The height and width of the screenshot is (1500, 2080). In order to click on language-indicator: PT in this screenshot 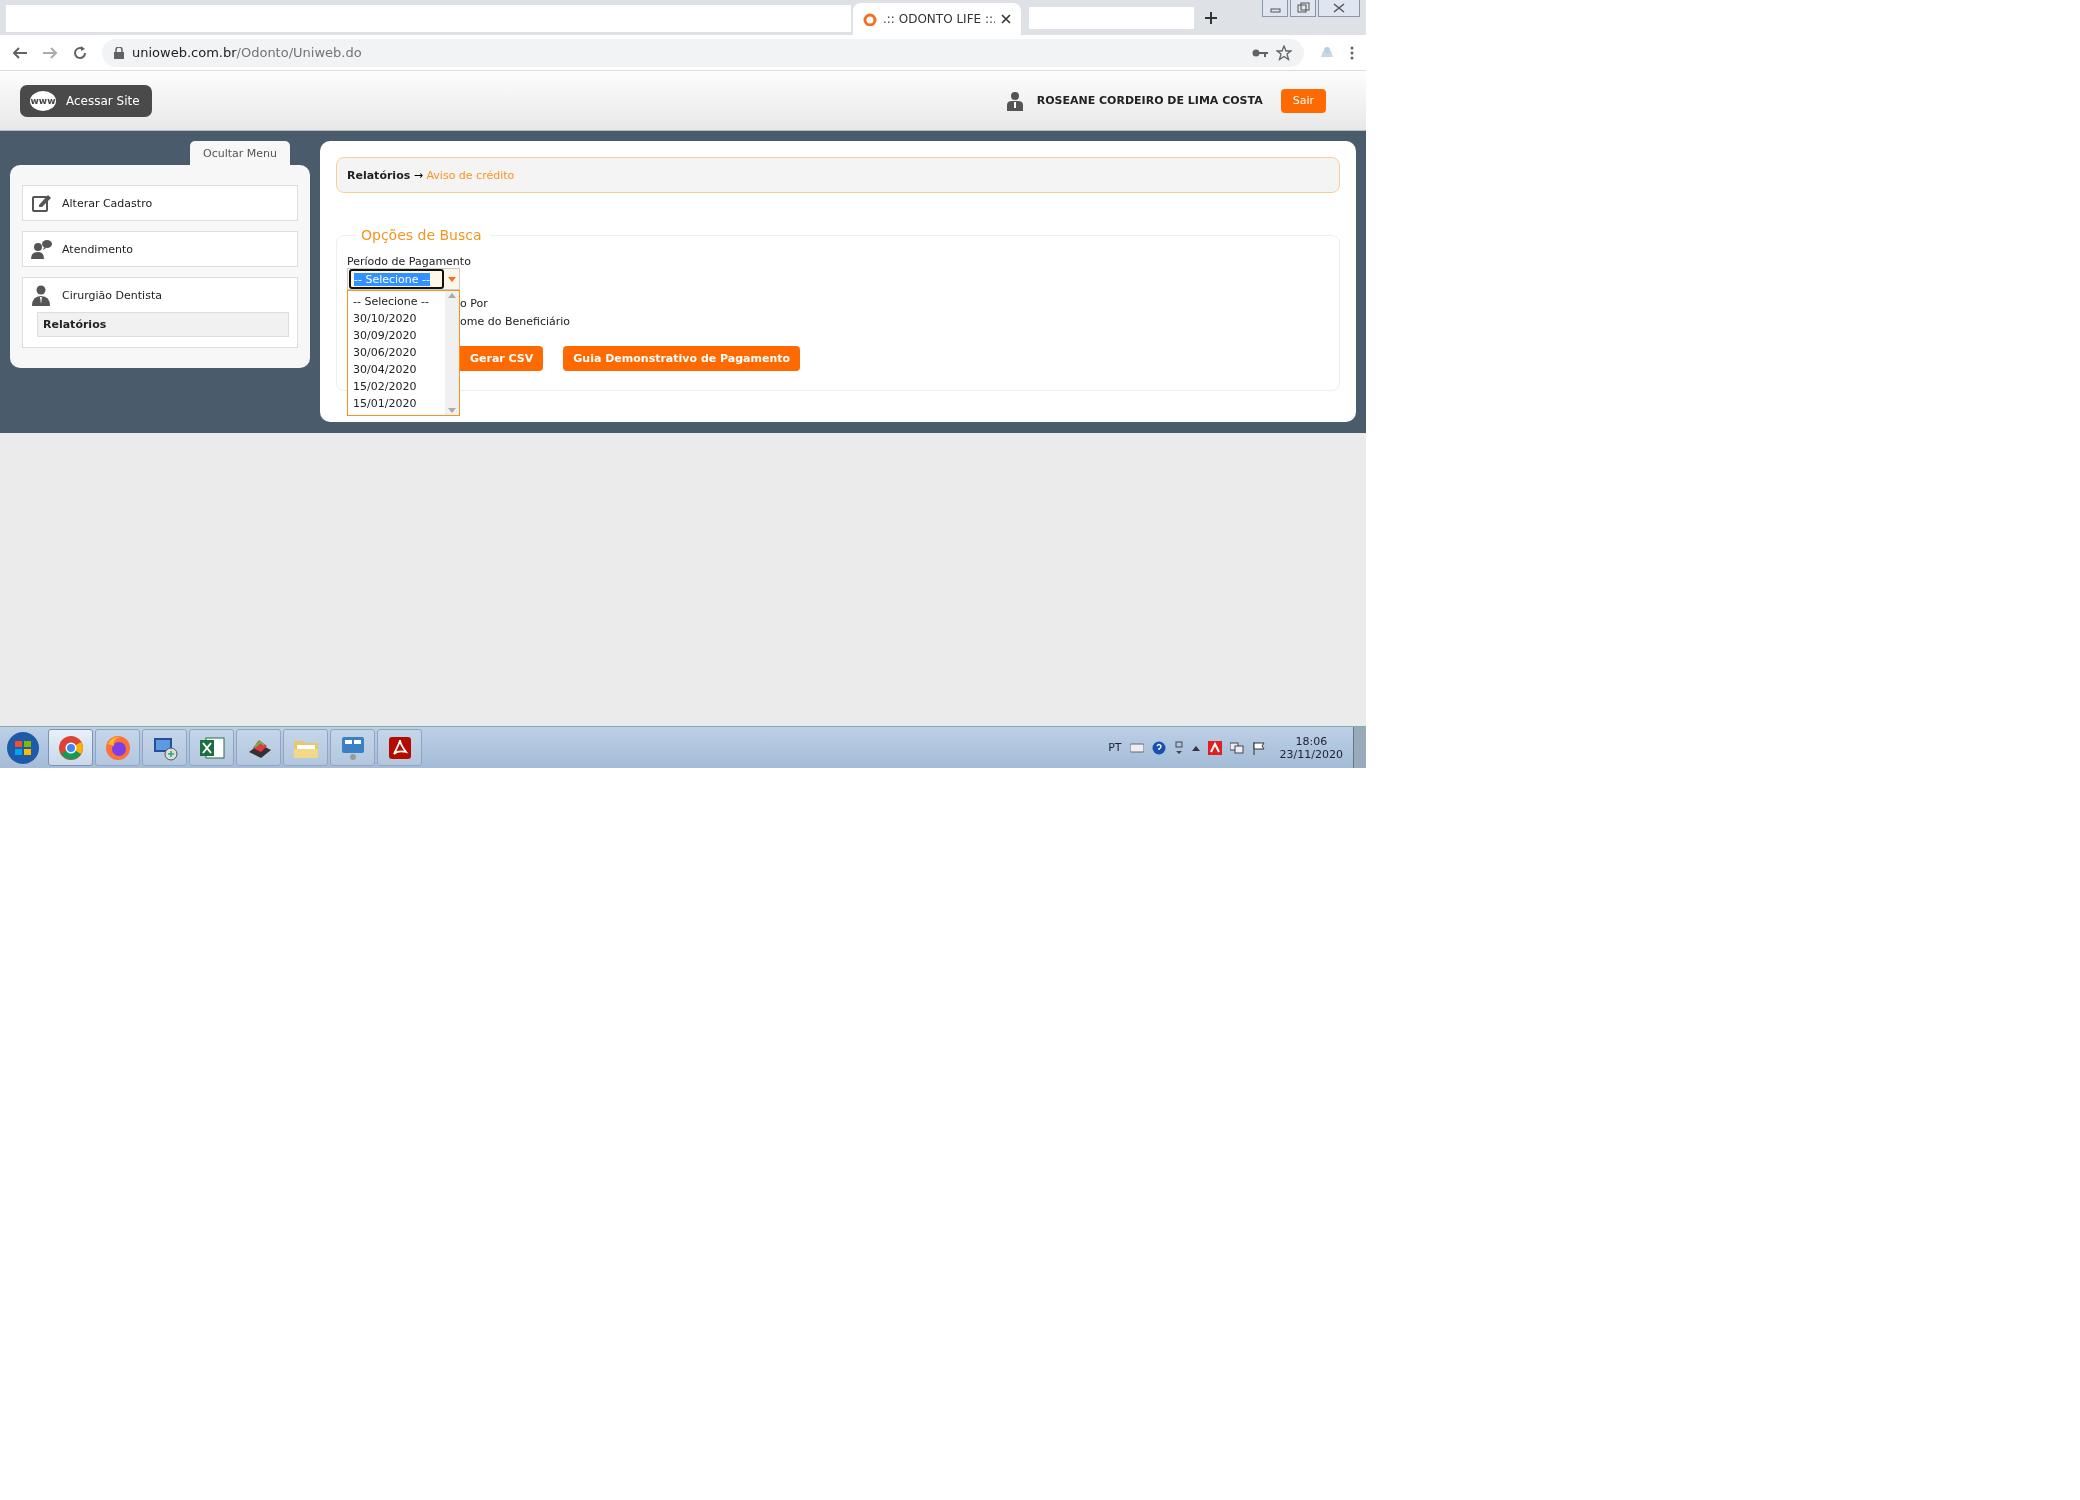, I will do `click(1115, 747)`.